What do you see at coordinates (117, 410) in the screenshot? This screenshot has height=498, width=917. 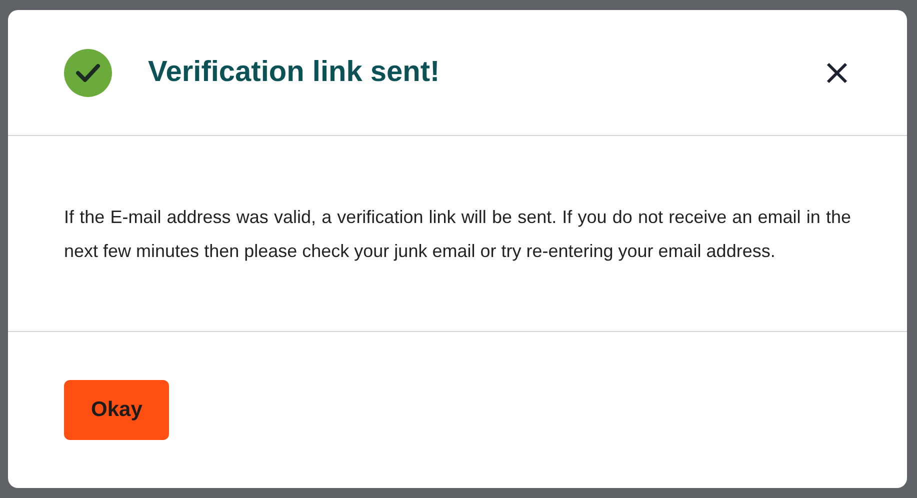 I see `okay-button: Okay` at bounding box center [117, 410].